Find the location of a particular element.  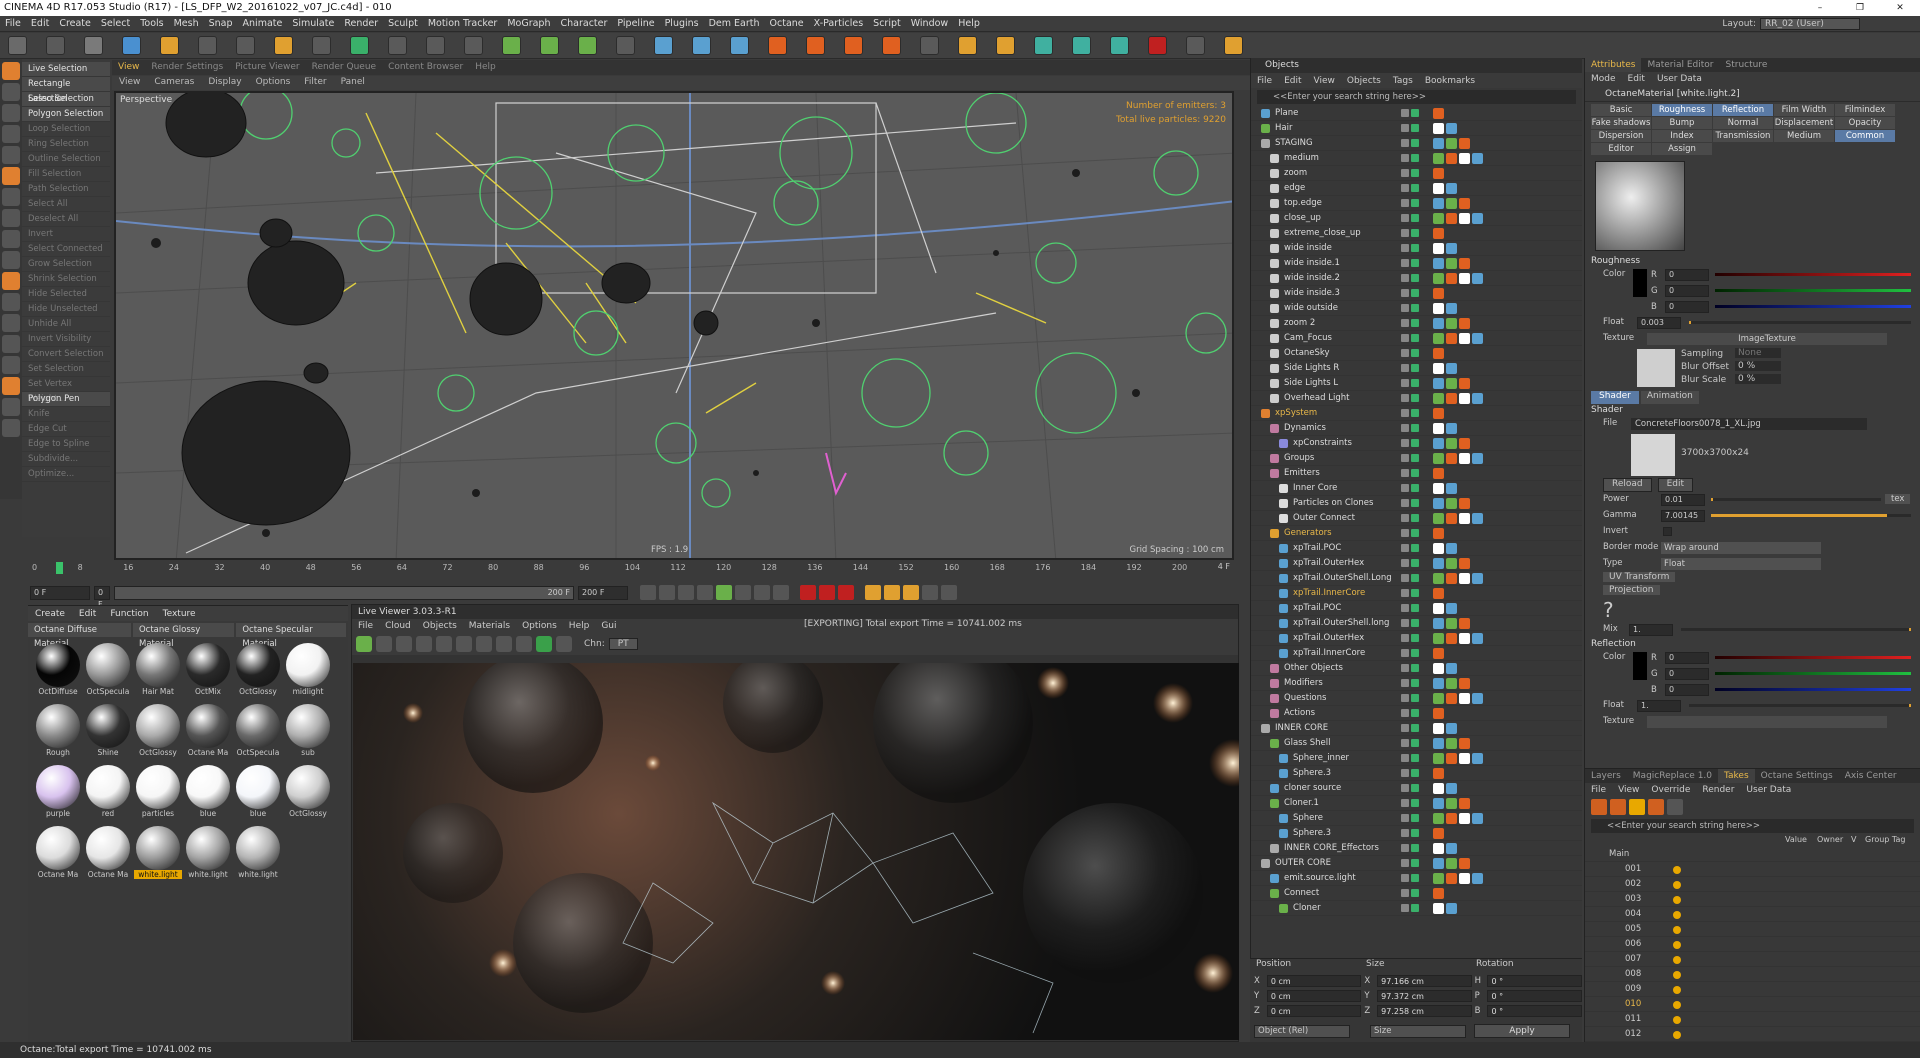

menu-snap: Snap is located at coordinates (221, 23).